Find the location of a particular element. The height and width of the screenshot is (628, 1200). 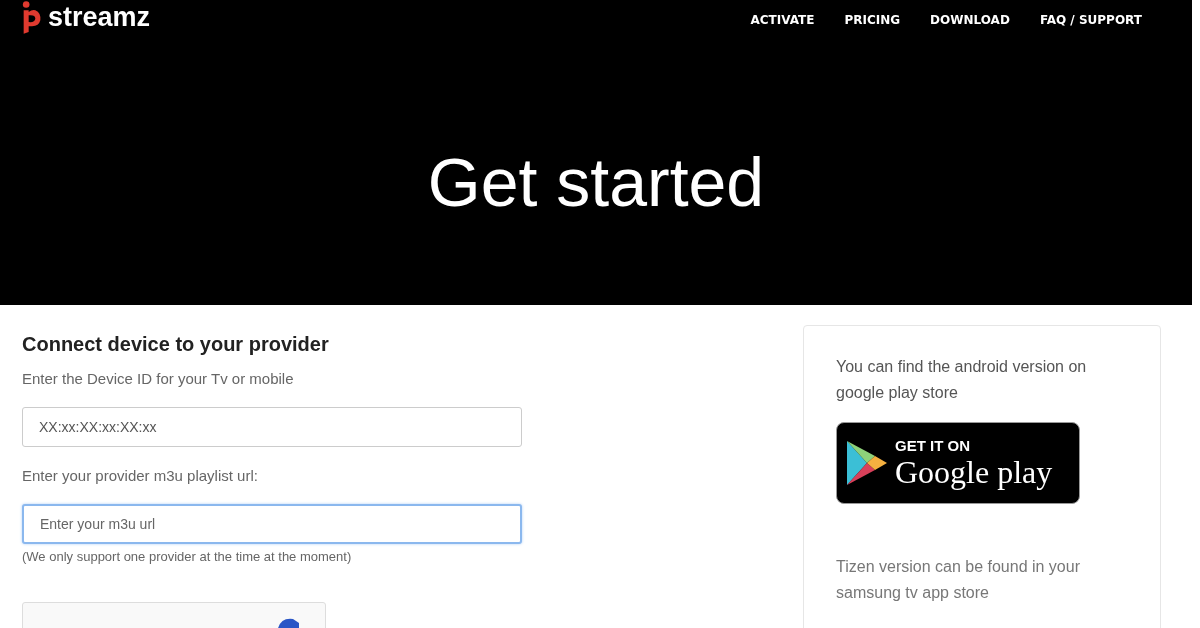

input-field: XX:xx:XX:xx:XX:xx is located at coordinates (272, 427).